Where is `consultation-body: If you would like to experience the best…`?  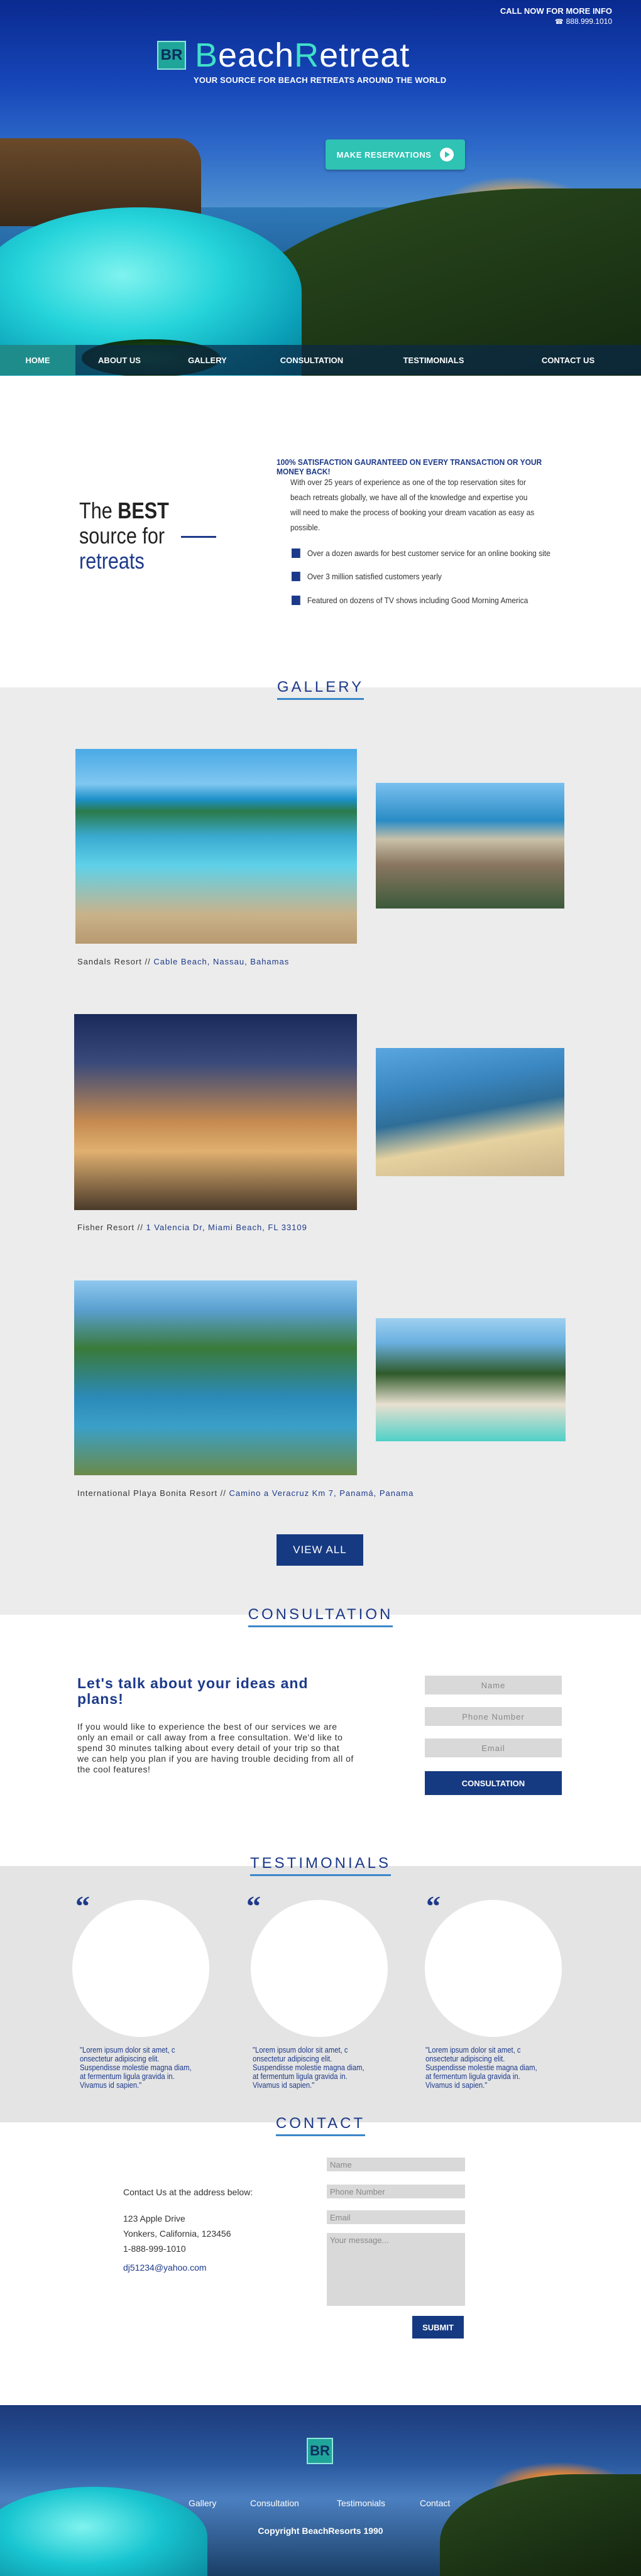 consultation-body: If you would like to experience the best… is located at coordinates (215, 1748).